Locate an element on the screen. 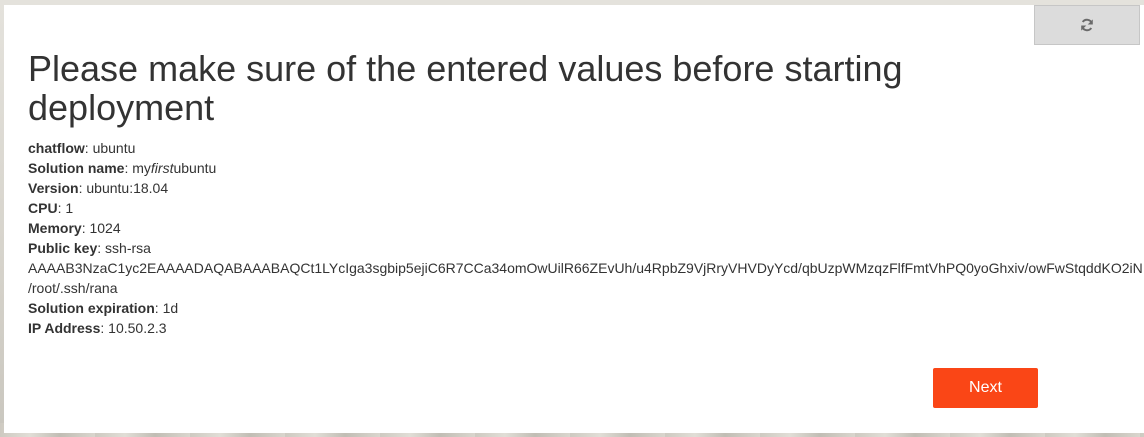 The width and height of the screenshot is (1144, 437). detail-solution-expiration: Solution expiration: 1d is located at coordinates (103, 308).